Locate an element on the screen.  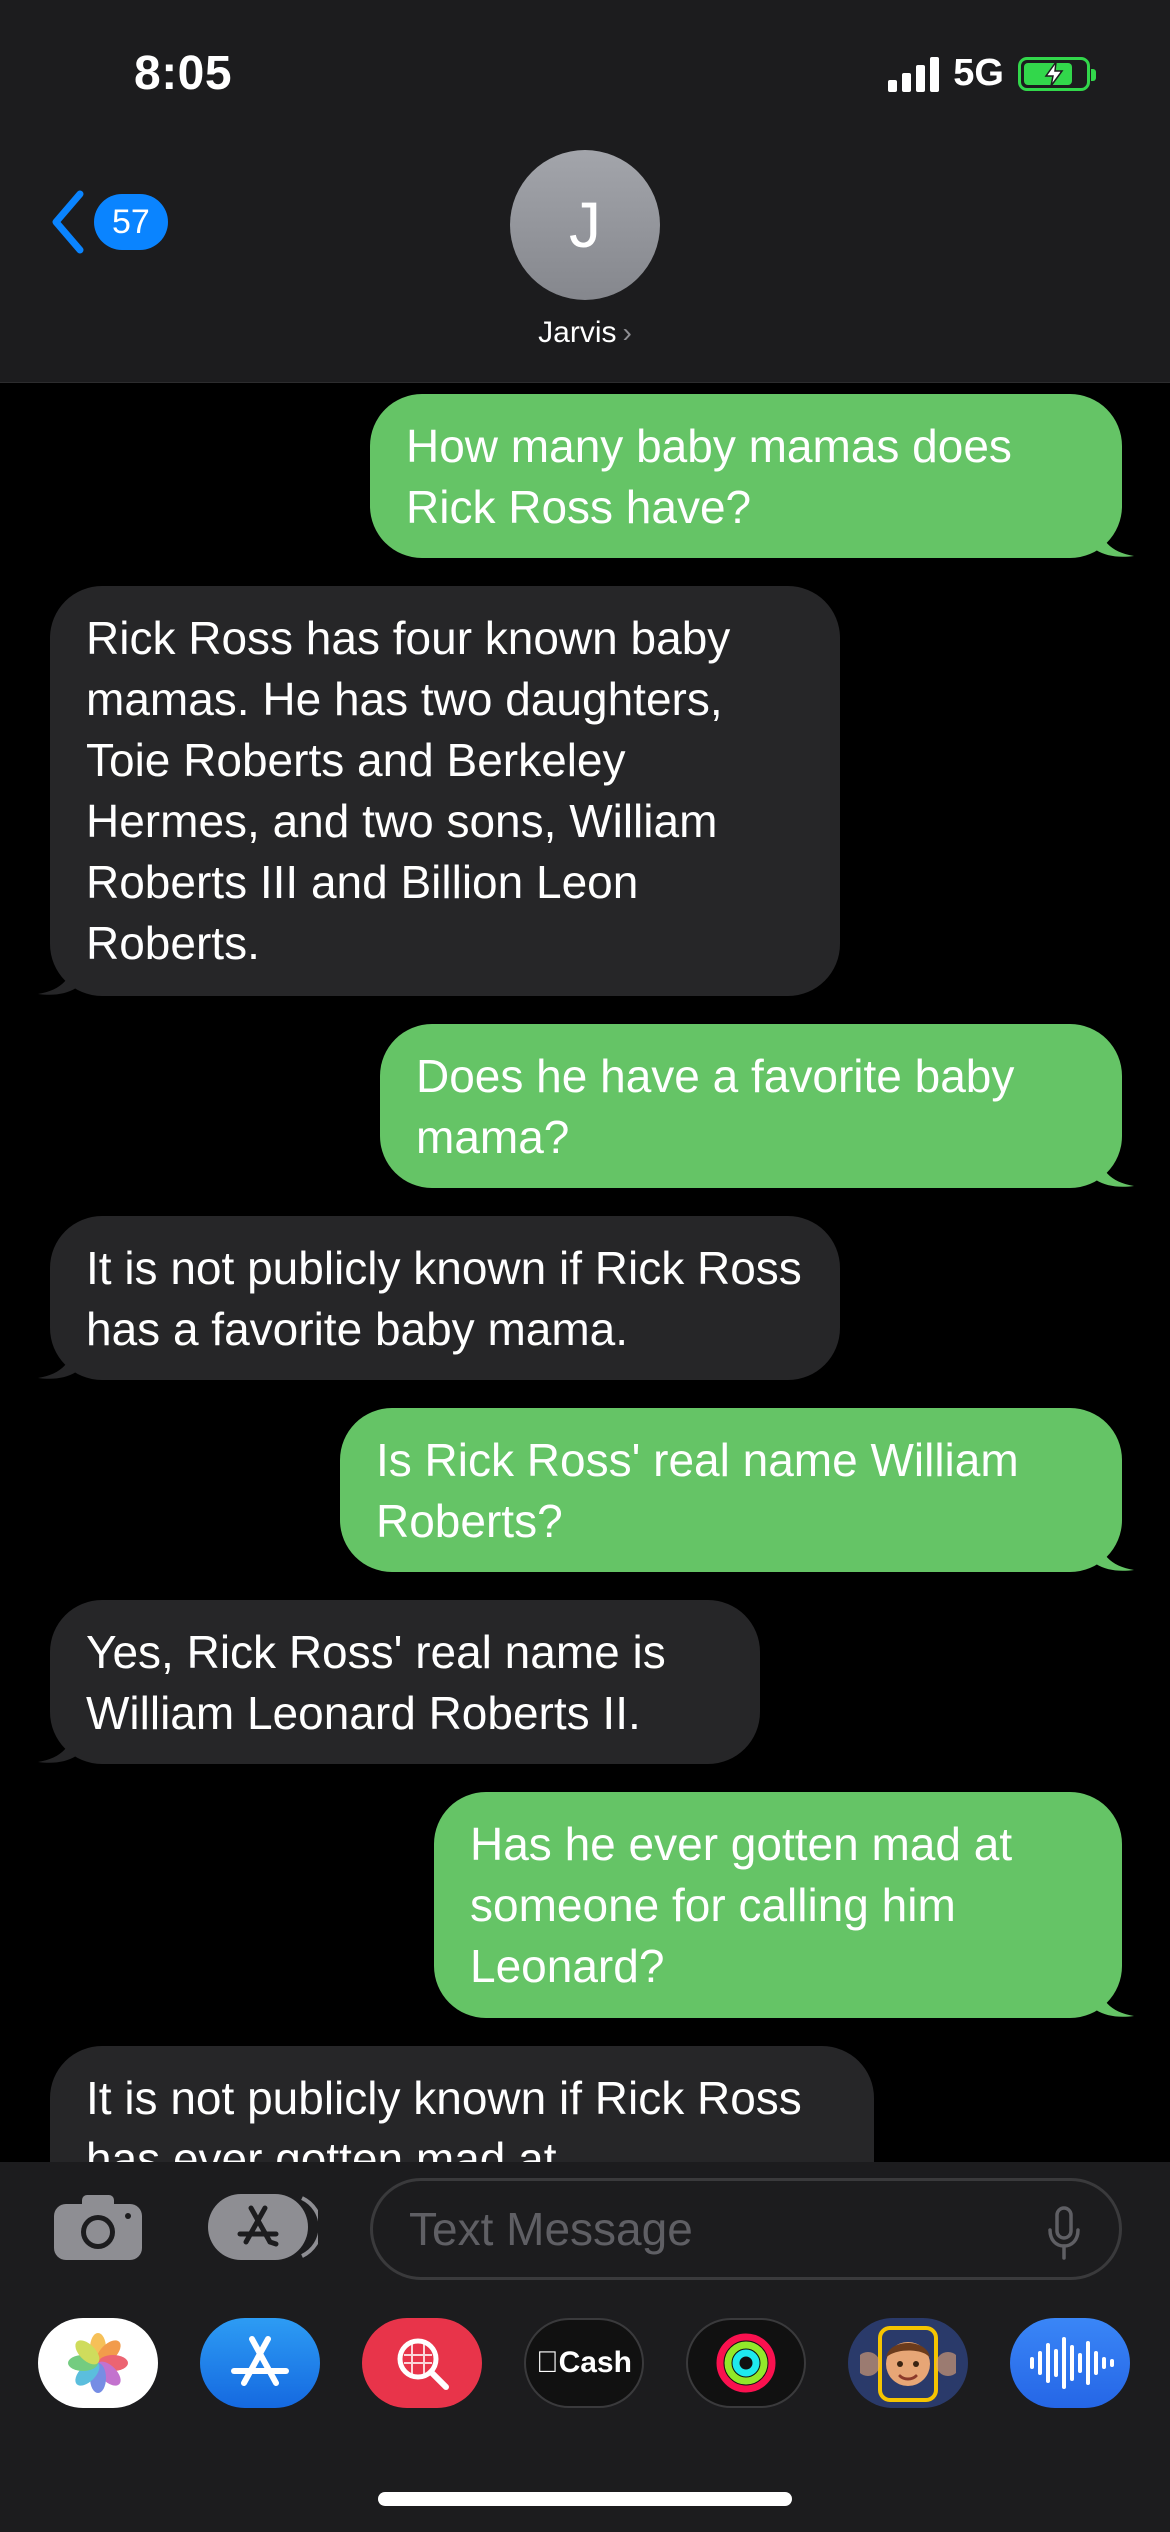
sent-message: Is Rick Ross' real name William Roberts? is located at coordinates (737, 1490).